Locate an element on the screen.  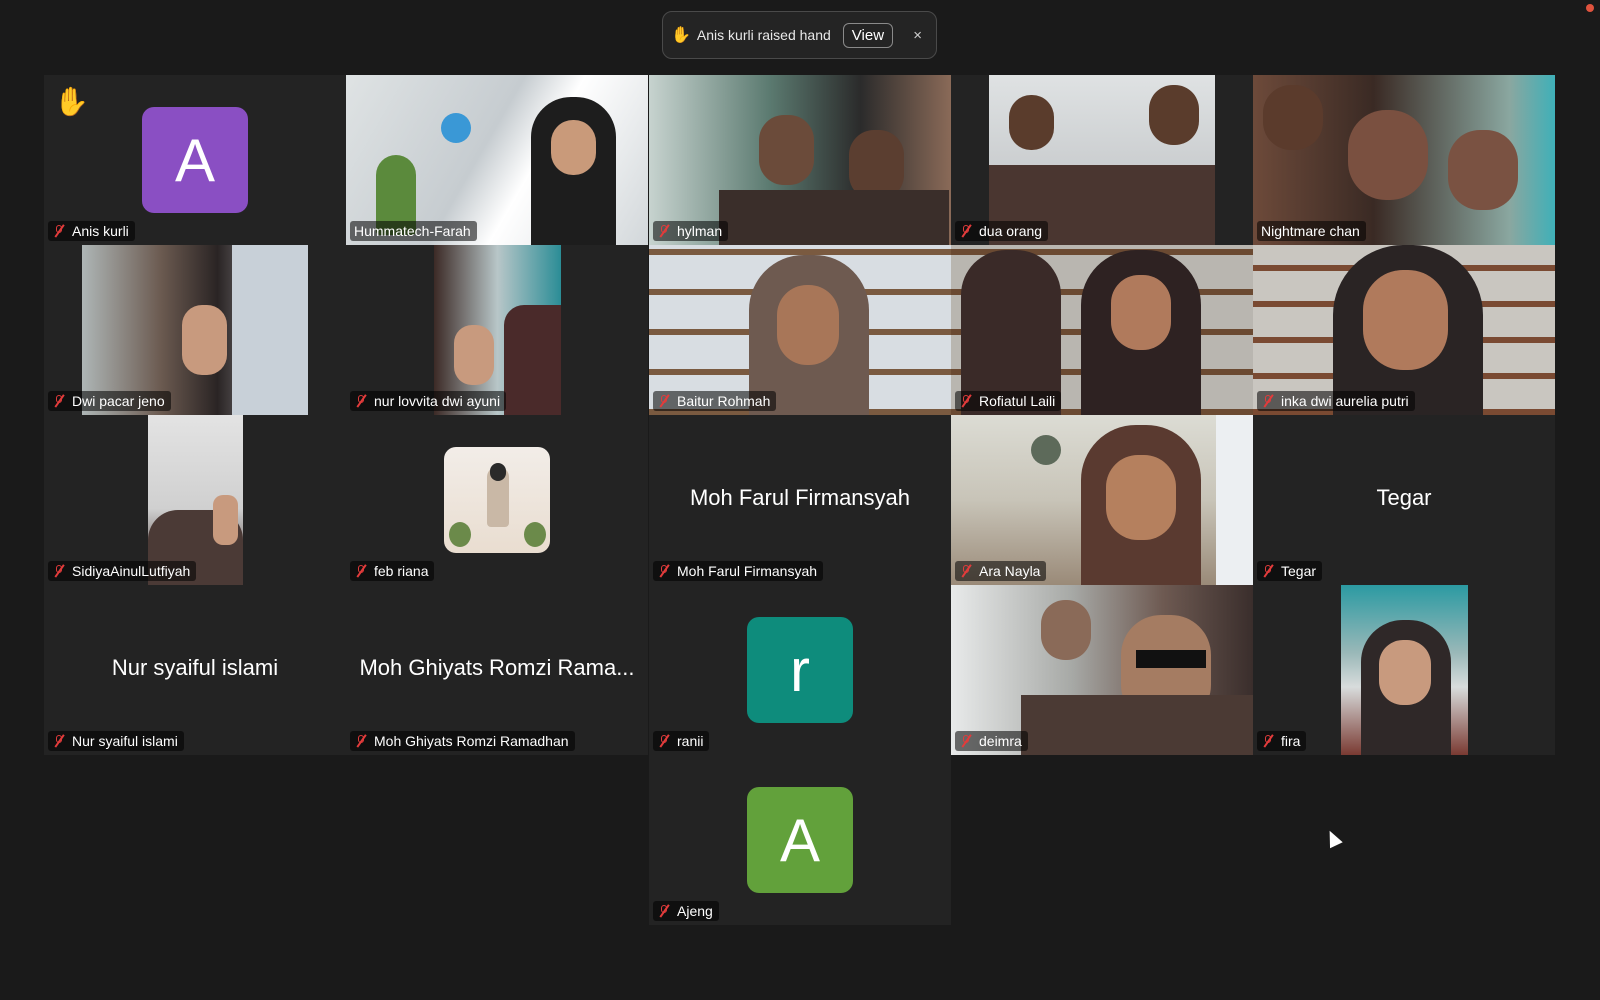
participant-tile-active-speaker: Hummatech-Farah is located at coordinates (497, 160).